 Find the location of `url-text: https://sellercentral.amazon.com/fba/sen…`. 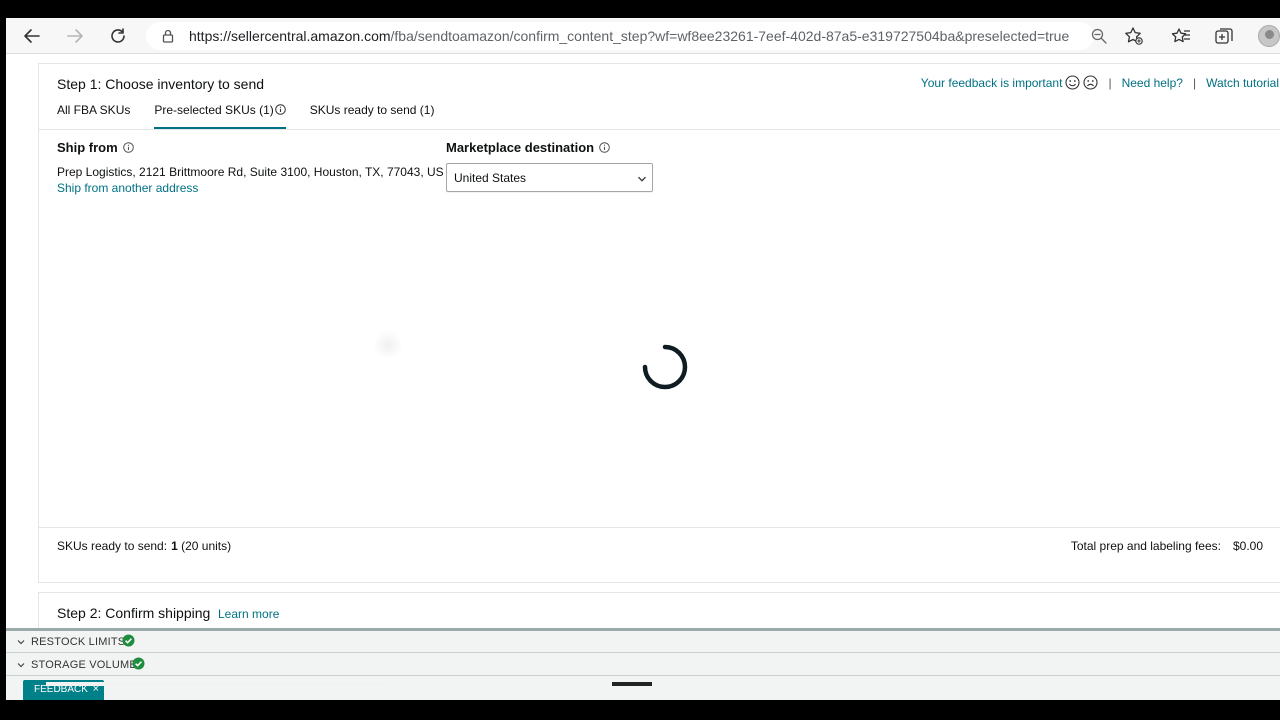

url-text: https://sellercentral.amazon.com/fba/sen… is located at coordinates (629, 36).